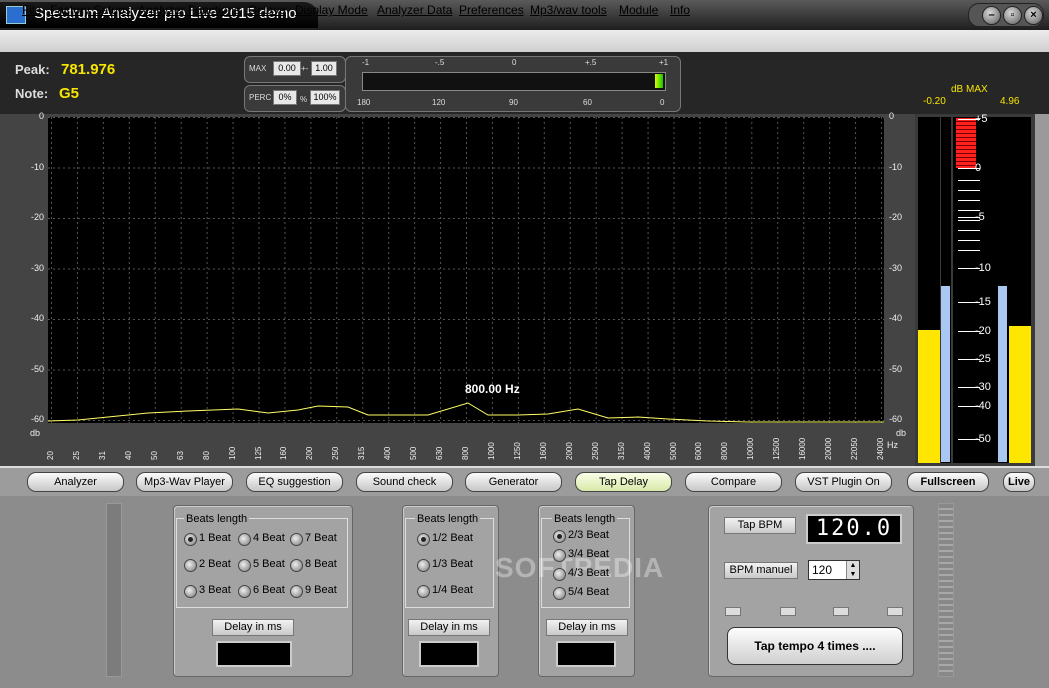 This screenshot has width=1049, height=688. Describe the element at coordinates (664, 62) in the screenshot. I see `phase-top-tick: +1` at that location.